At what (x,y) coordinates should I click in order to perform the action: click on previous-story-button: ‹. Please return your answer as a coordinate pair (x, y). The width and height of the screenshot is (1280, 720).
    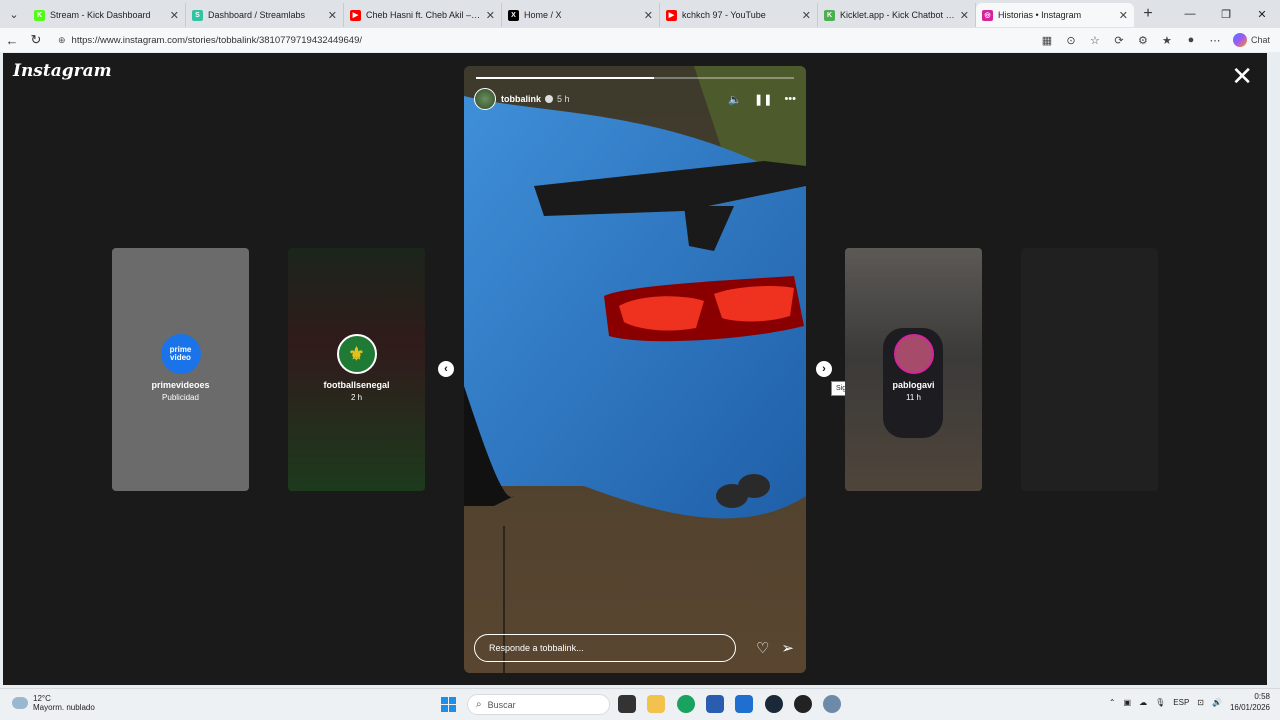
    Looking at the image, I should click on (446, 369).